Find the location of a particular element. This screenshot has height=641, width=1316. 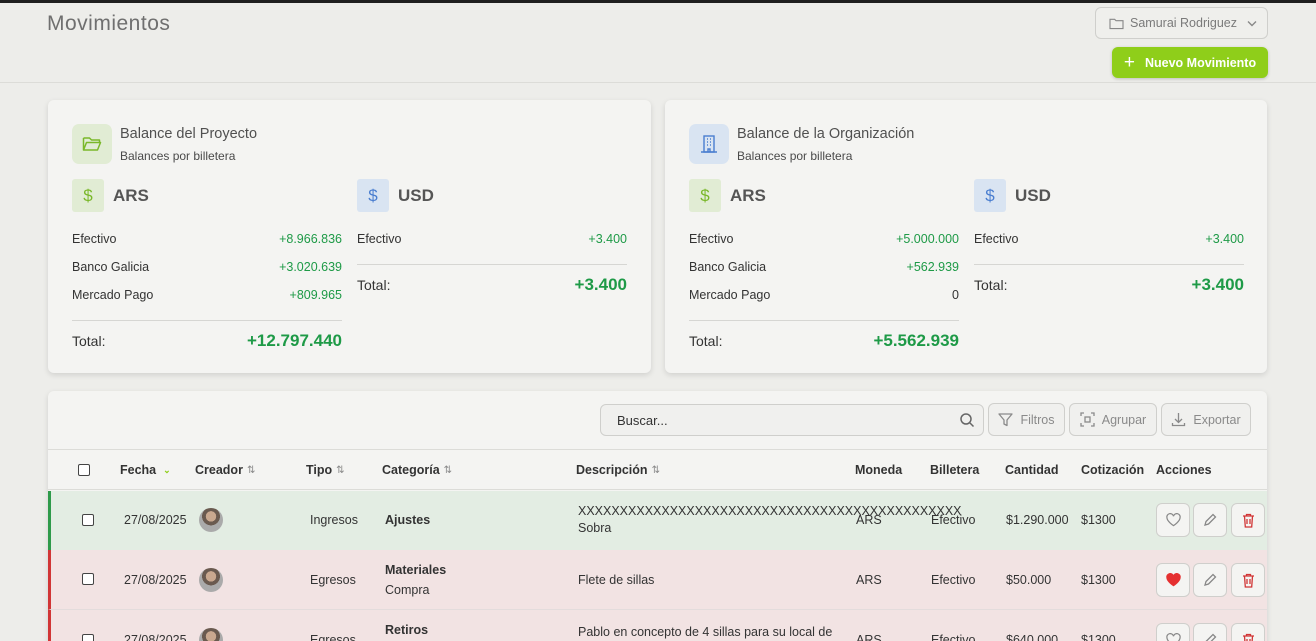

column-billetera: Billetera is located at coordinates (954, 470).